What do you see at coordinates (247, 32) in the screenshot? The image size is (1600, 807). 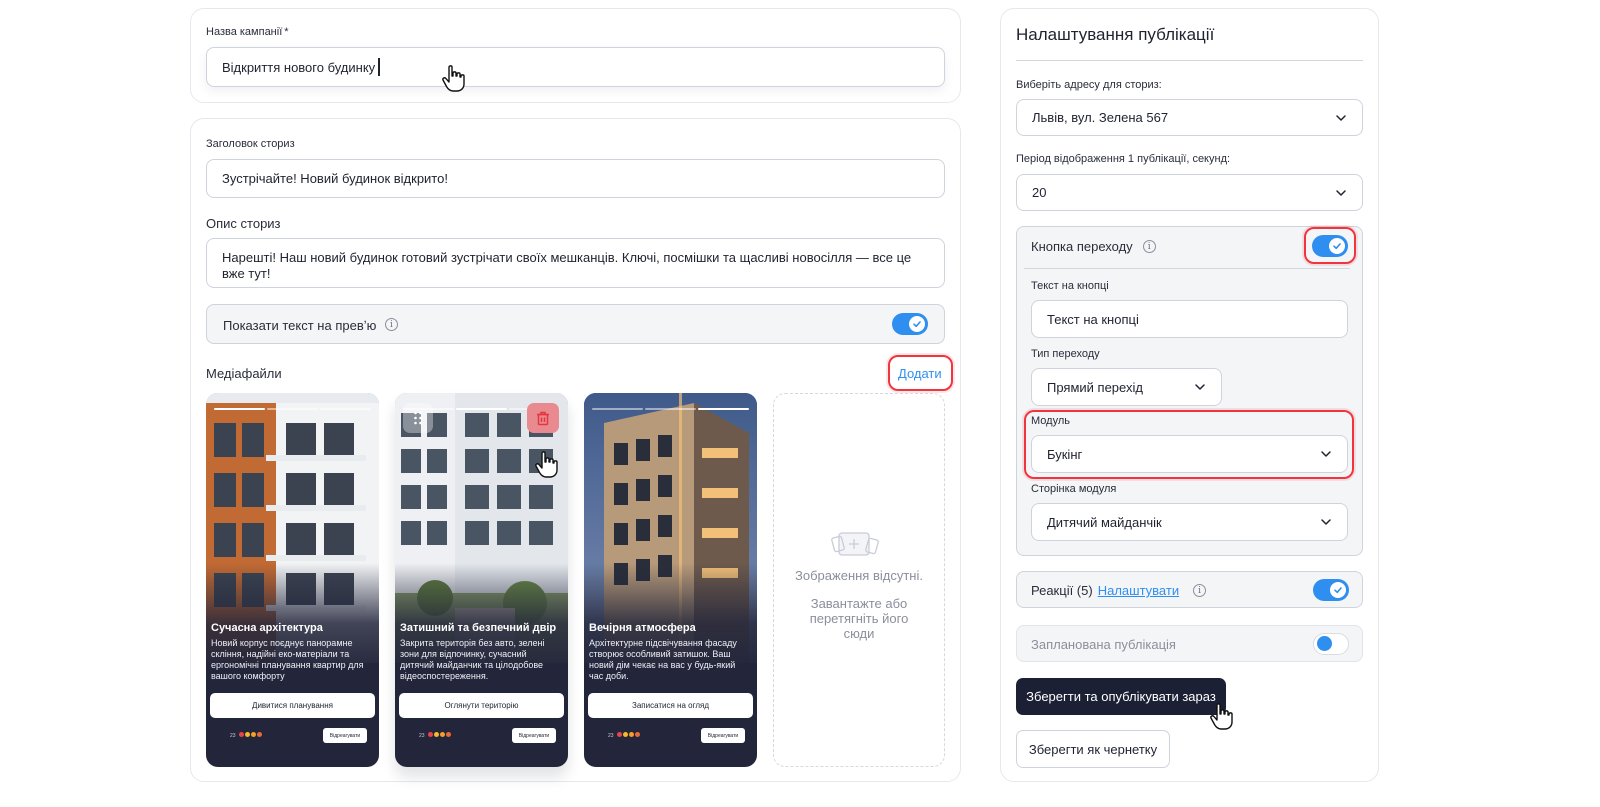 I see `campaign-name-label: Назва кампанії *` at bounding box center [247, 32].